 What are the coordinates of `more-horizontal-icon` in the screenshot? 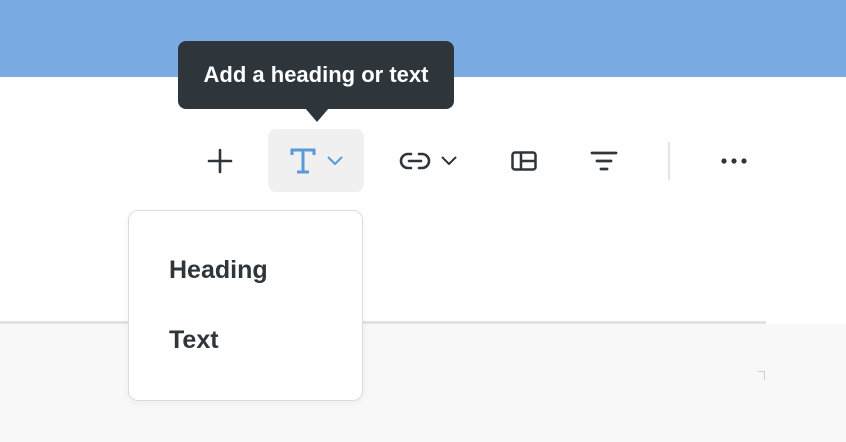 It's located at (734, 161).